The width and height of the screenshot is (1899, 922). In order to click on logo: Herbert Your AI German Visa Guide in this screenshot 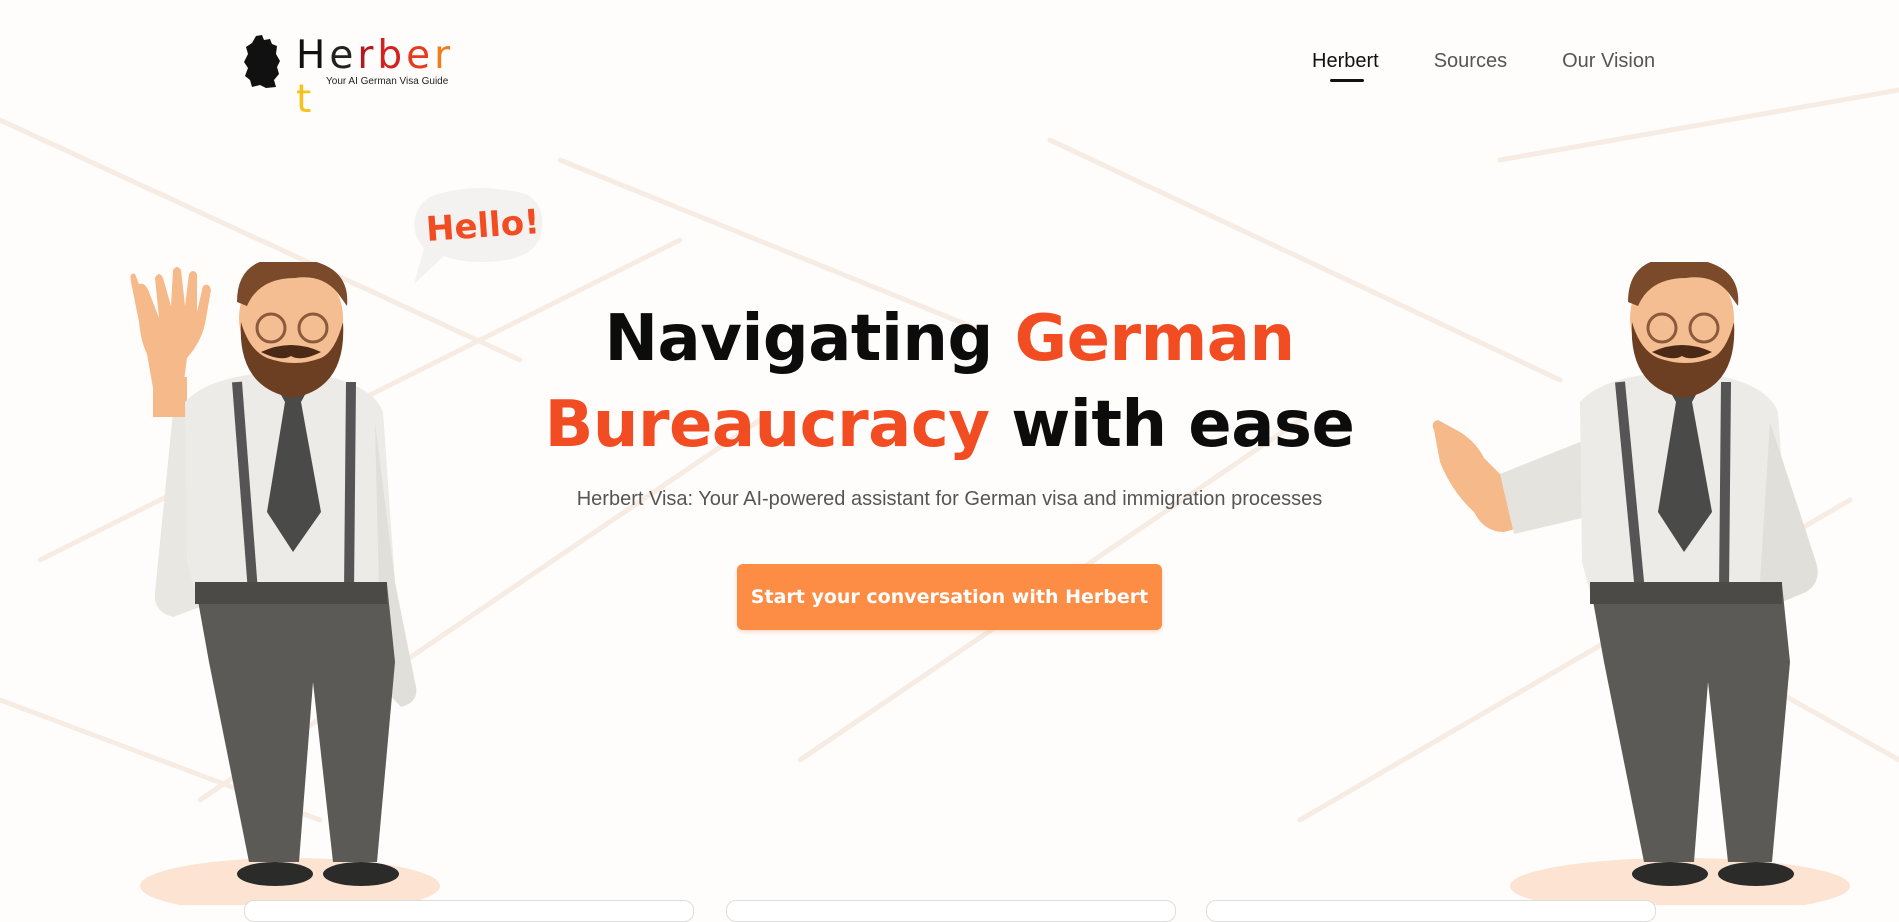, I will do `click(357, 77)`.